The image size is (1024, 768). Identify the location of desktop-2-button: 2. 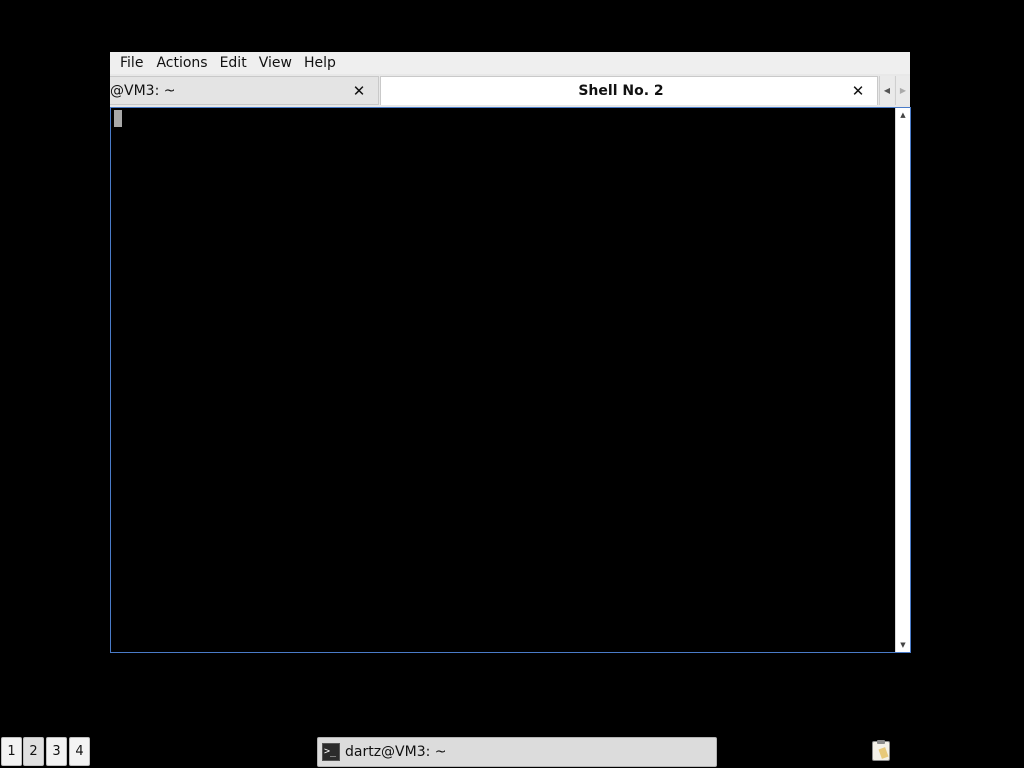
(33, 751).